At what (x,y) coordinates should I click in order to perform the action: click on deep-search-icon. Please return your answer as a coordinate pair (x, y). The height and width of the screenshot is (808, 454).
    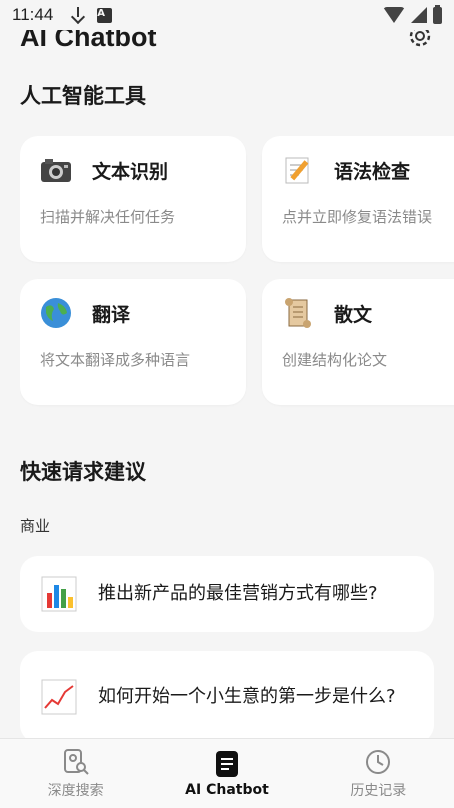
    Looking at the image, I should click on (76, 761).